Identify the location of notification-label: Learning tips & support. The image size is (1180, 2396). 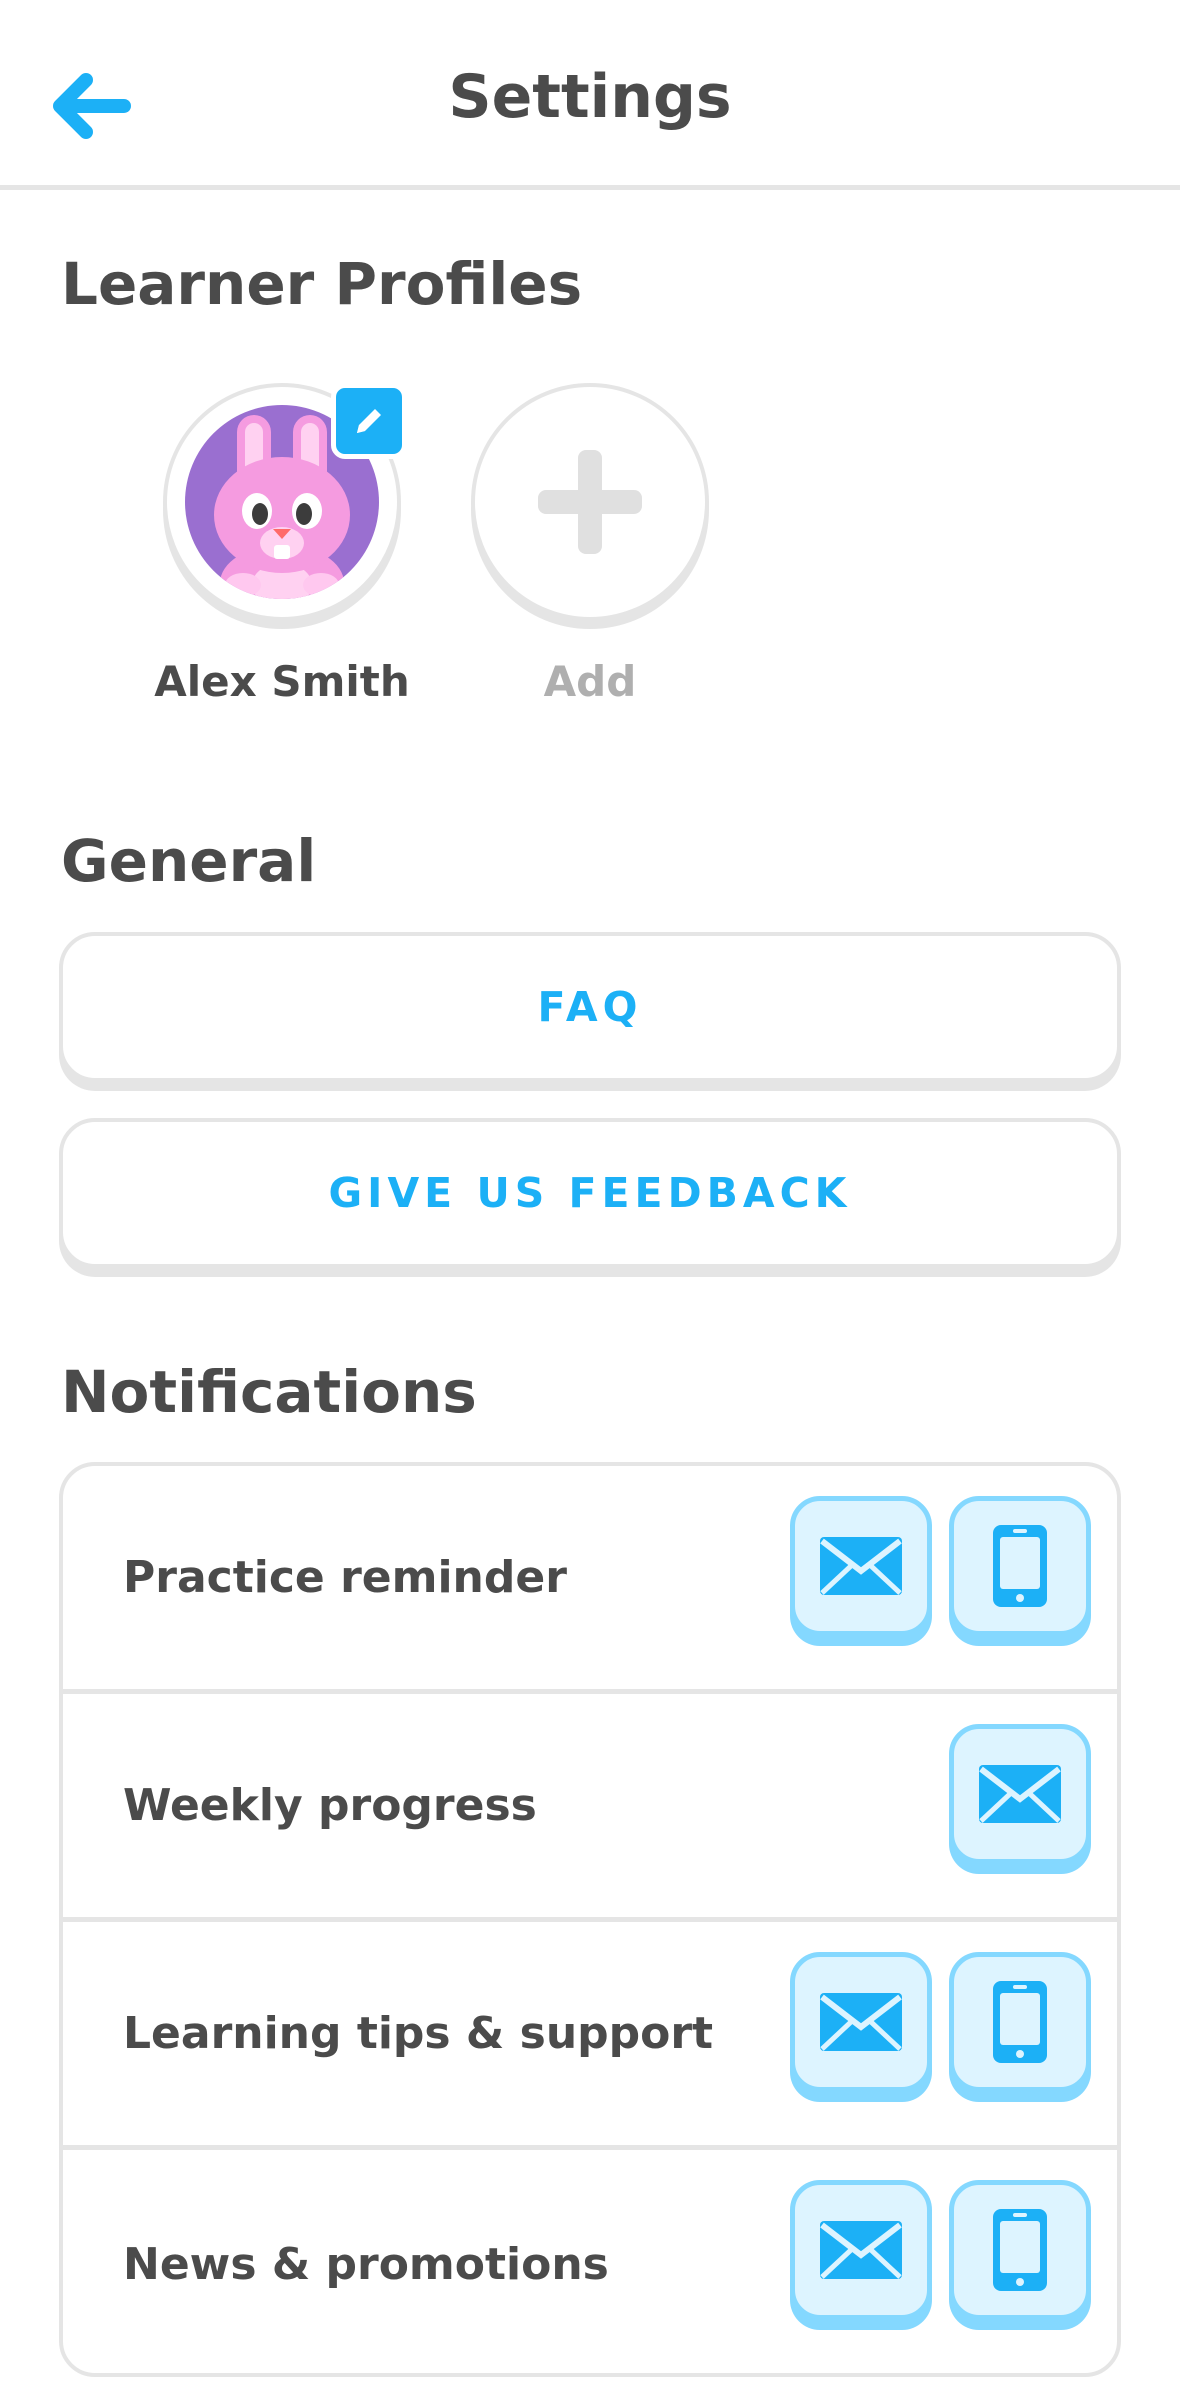
(418, 2033).